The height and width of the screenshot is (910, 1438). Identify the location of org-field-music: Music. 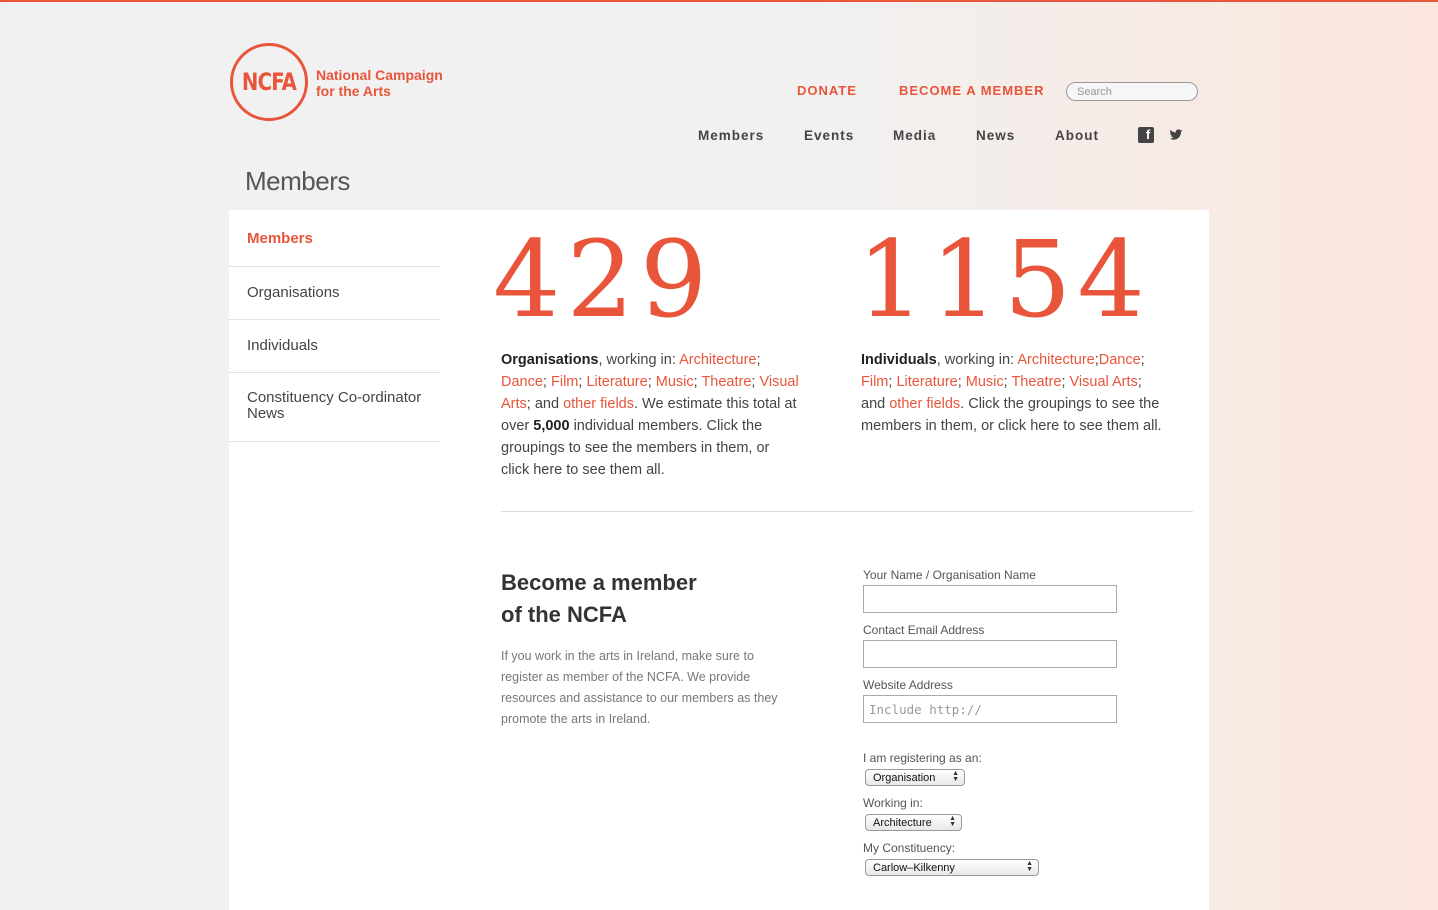
(675, 382).